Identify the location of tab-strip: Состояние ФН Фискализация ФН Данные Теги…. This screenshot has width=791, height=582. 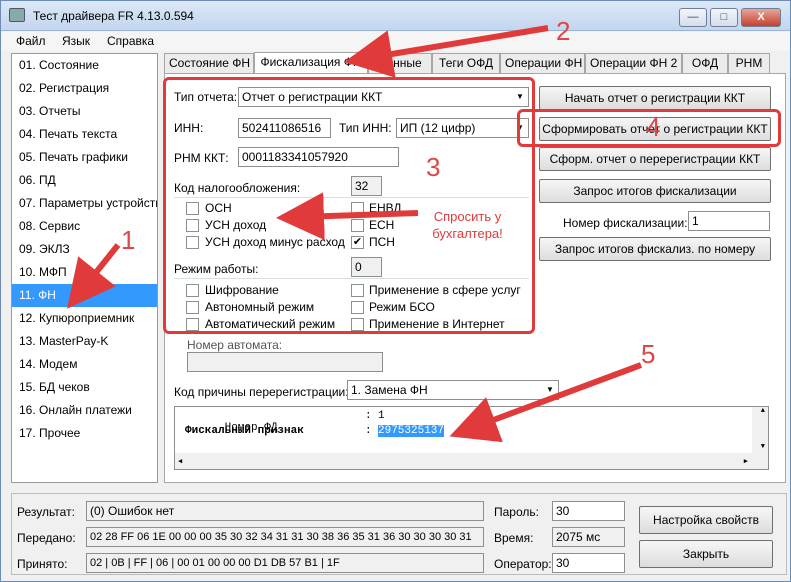
(476, 62).